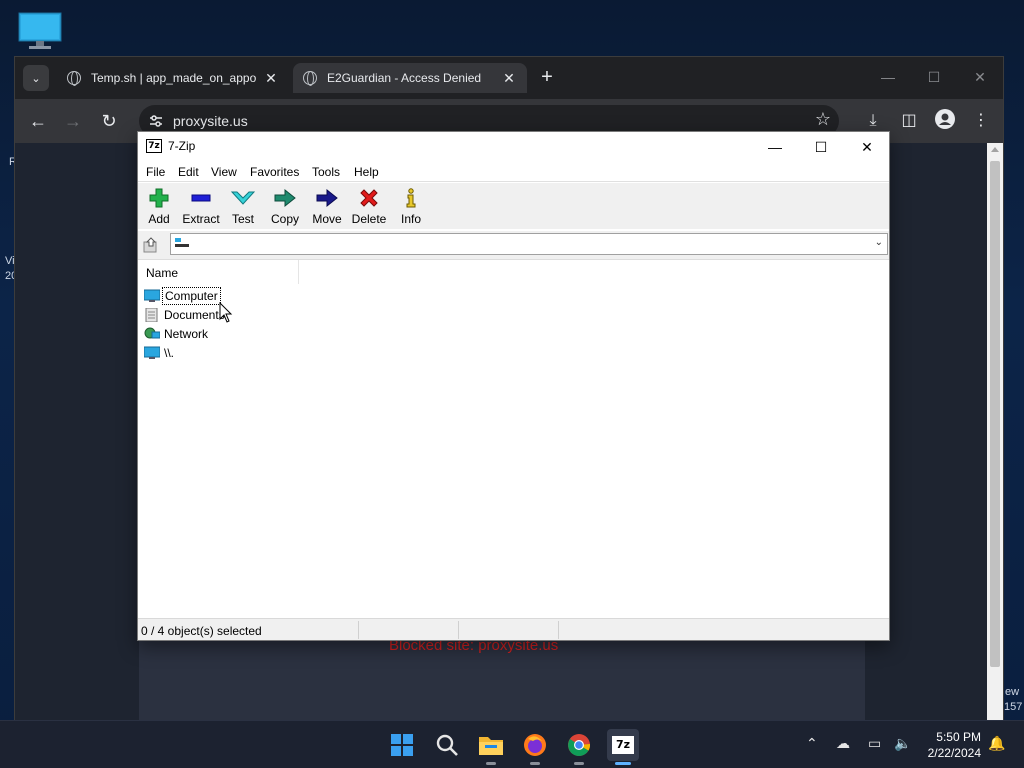 This screenshot has width=1024, height=768. Describe the element at coordinates (623, 747) in the screenshot. I see `sevenzip-taskbar-button: 7z` at that location.